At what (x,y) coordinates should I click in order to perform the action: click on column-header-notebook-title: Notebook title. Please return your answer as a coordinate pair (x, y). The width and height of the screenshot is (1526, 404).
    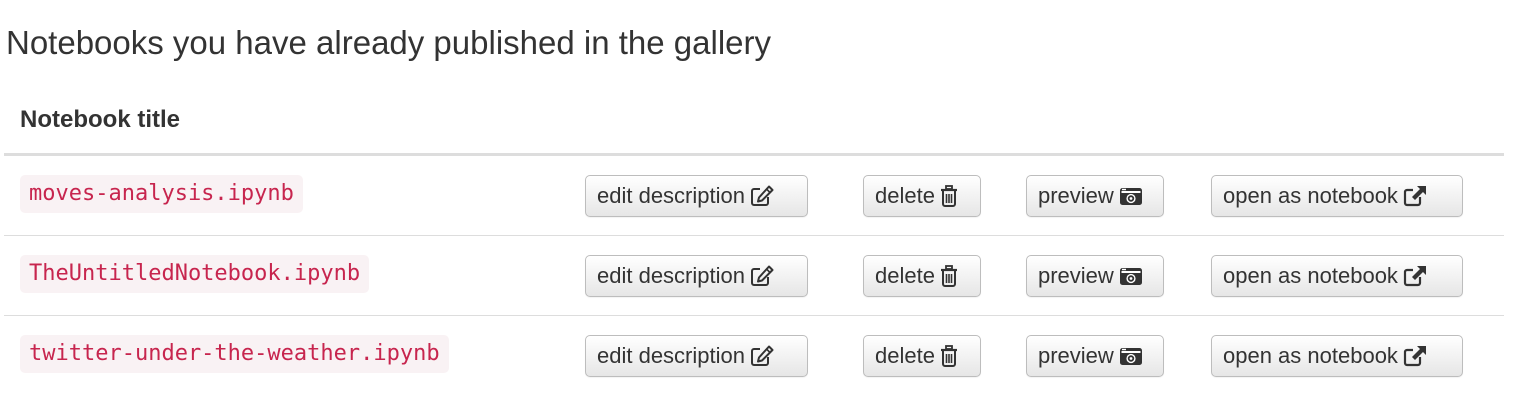
    Looking at the image, I should click on (100, 119).